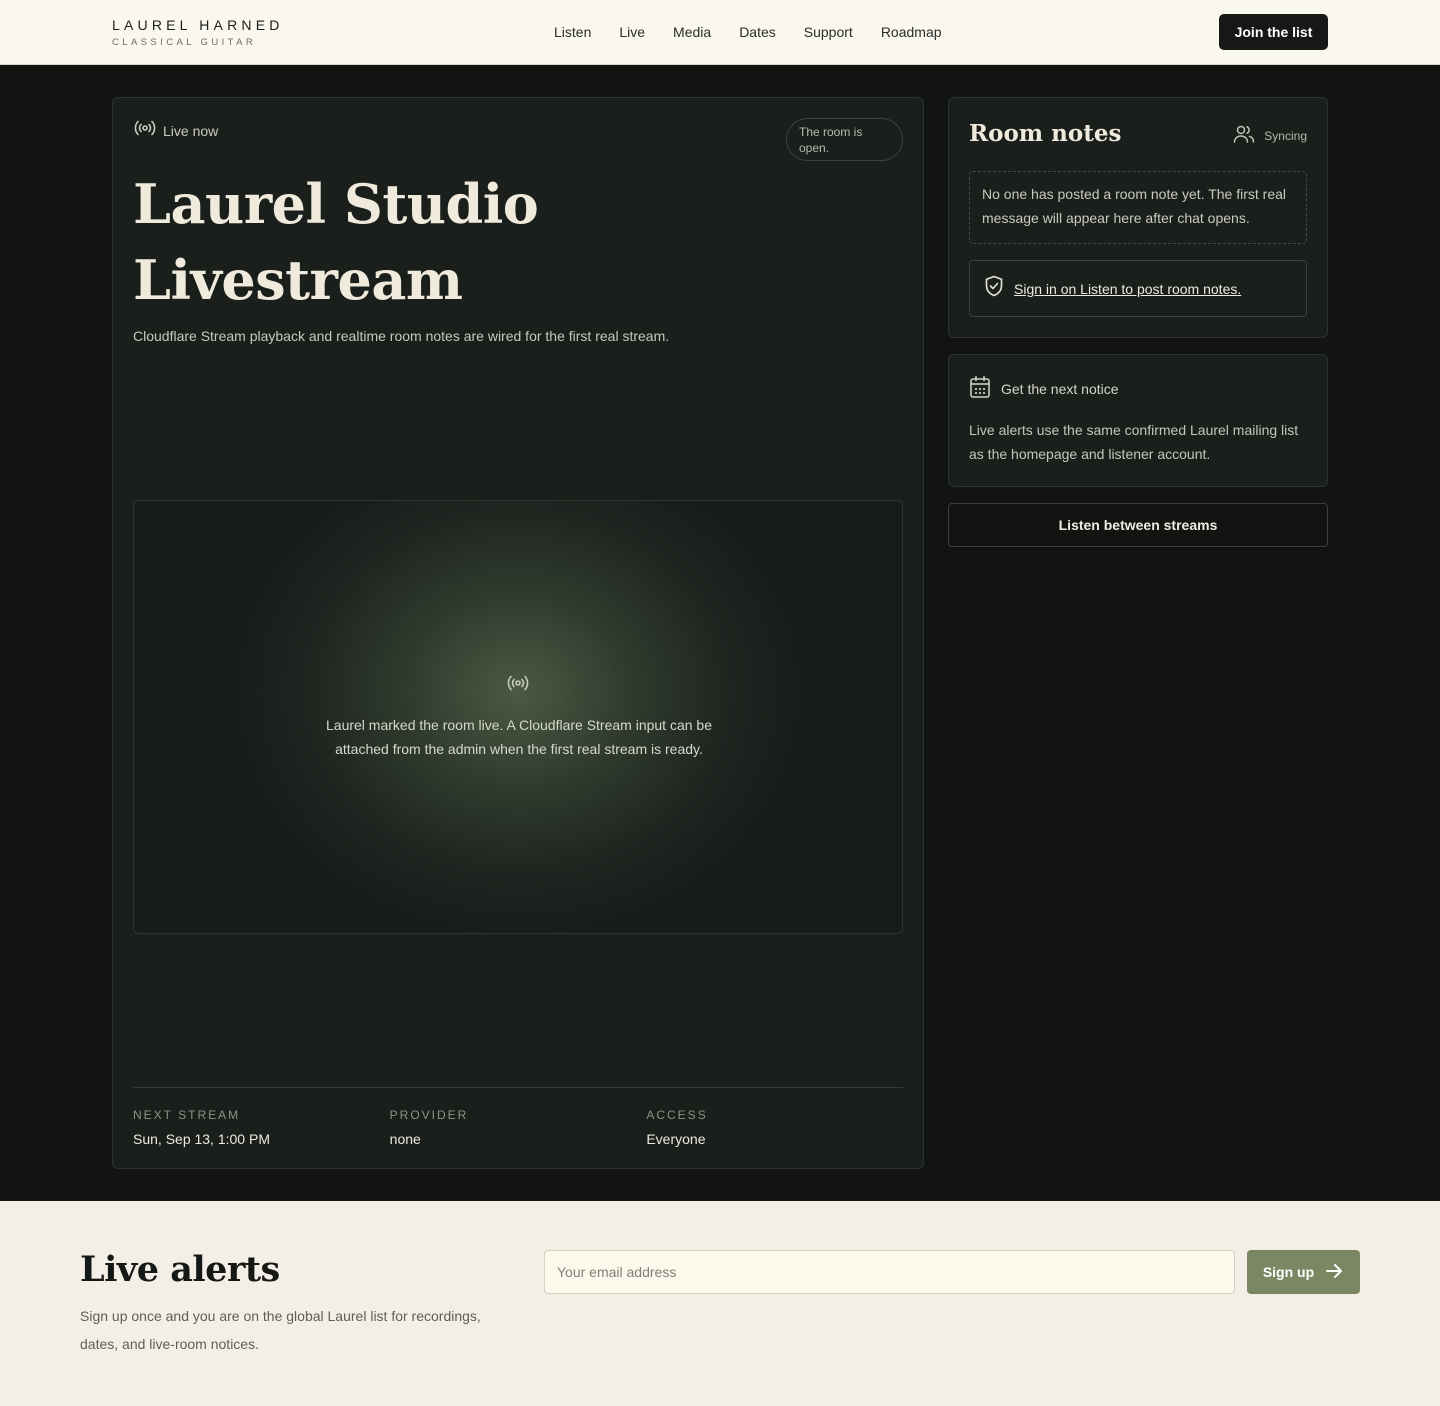 The height and width of the screenshot is (1406, 1440). What do you see at coordinates (191, 130) in the screenshot?
I see `live-now-label: Live now` at bounding box center [191, 130].